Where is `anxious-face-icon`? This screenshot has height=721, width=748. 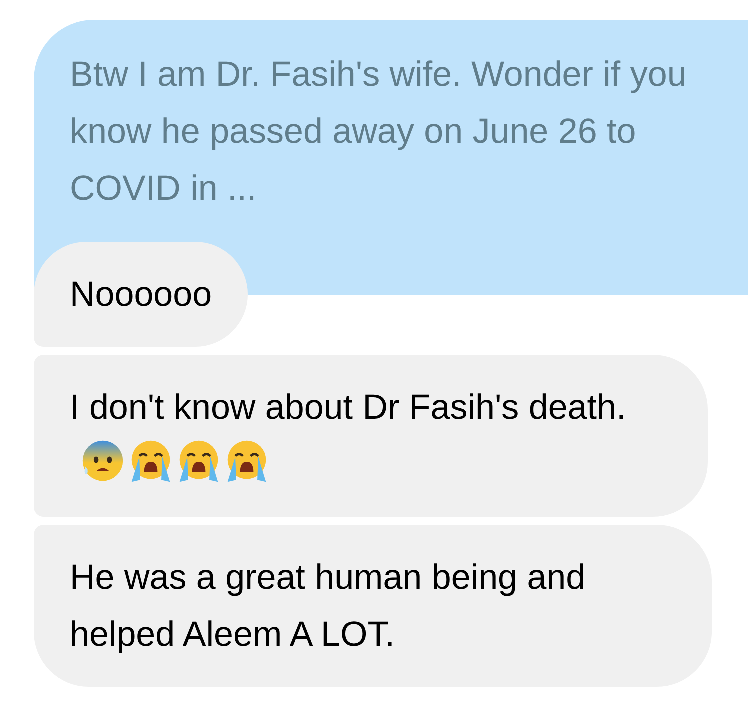
anxious-face-icon is located at coordinates (103, 461).